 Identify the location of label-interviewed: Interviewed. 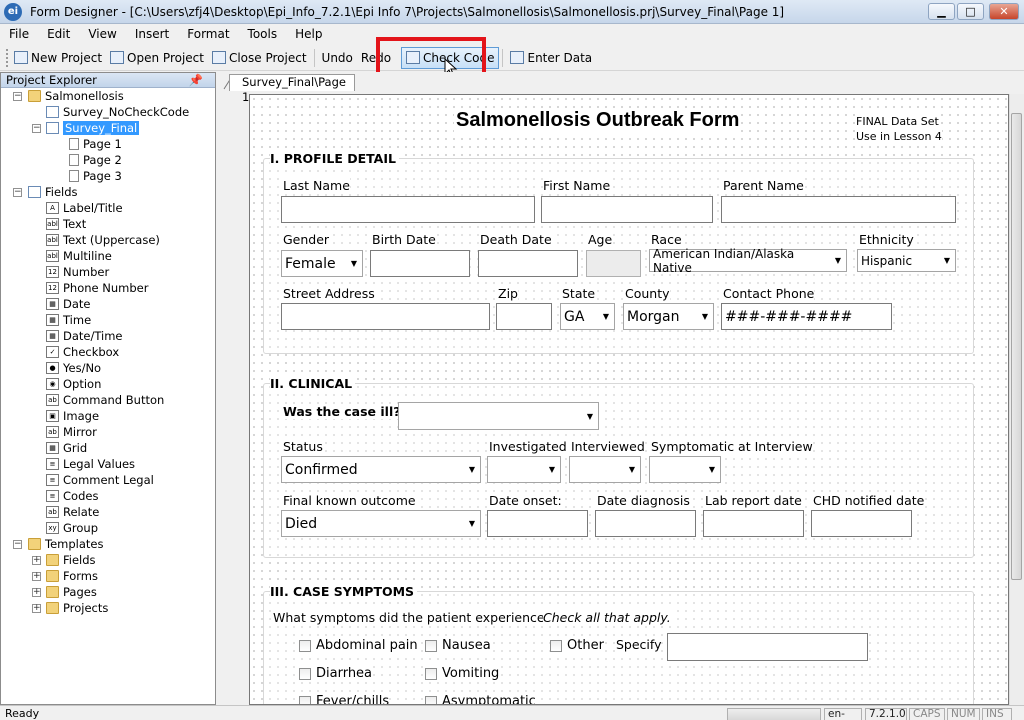
(608, 446).